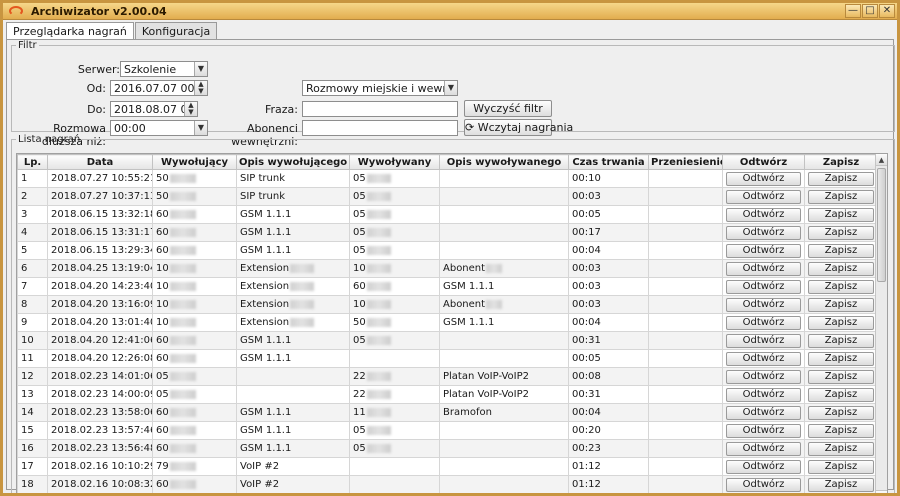 This screenshot has width=900, height=496. I want to click on column-header-caller: Wywołujący, so click(194, 162).